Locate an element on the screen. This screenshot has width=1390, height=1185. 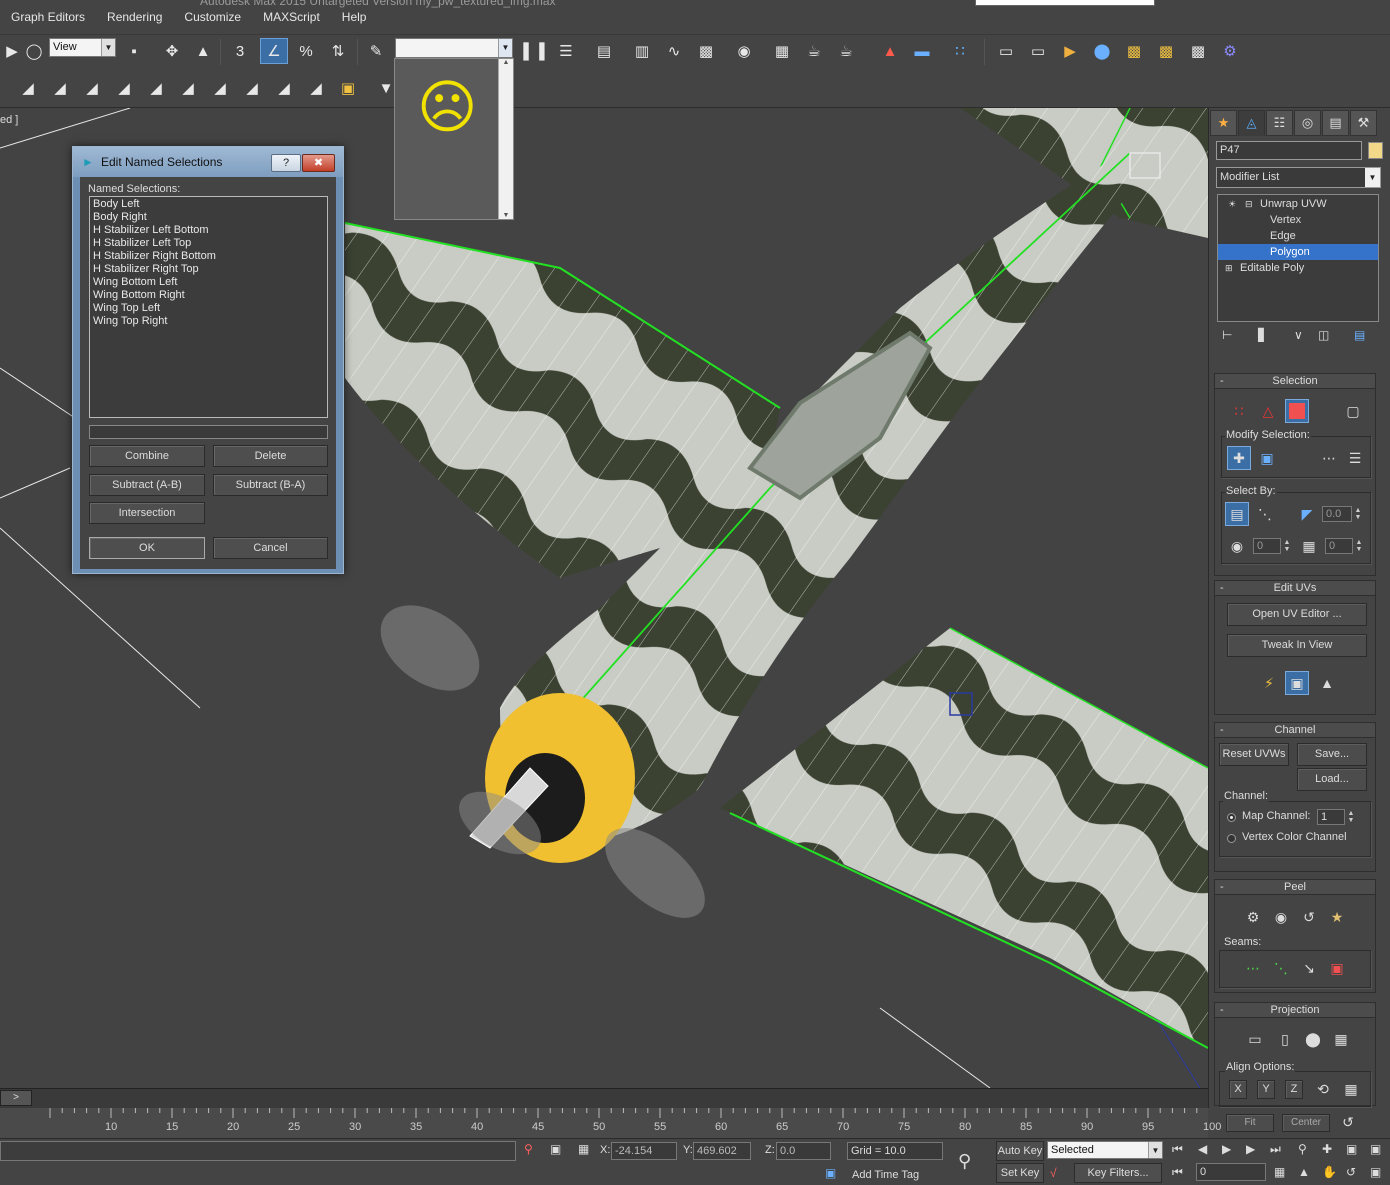
align-icon: ☰ is located at coordinates (566, 51).